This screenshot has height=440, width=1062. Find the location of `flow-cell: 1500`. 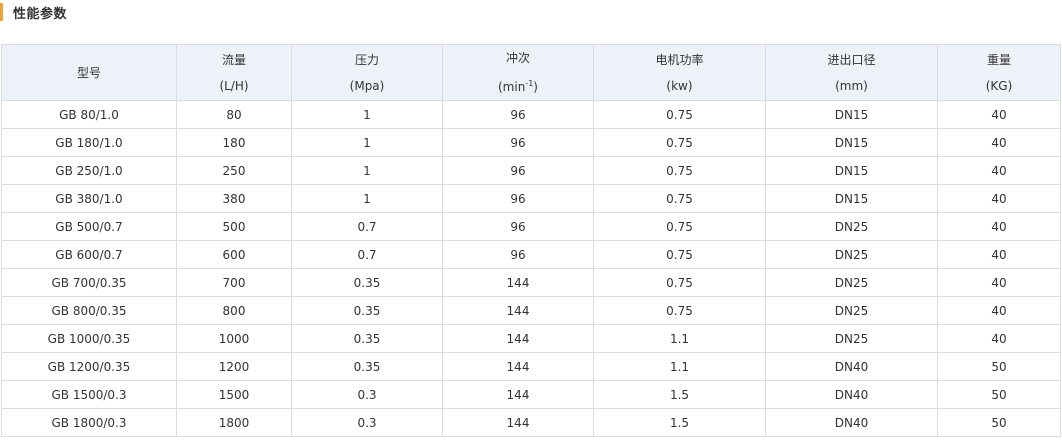

flow-cell: 1500 is located at coordinates (234, 394).